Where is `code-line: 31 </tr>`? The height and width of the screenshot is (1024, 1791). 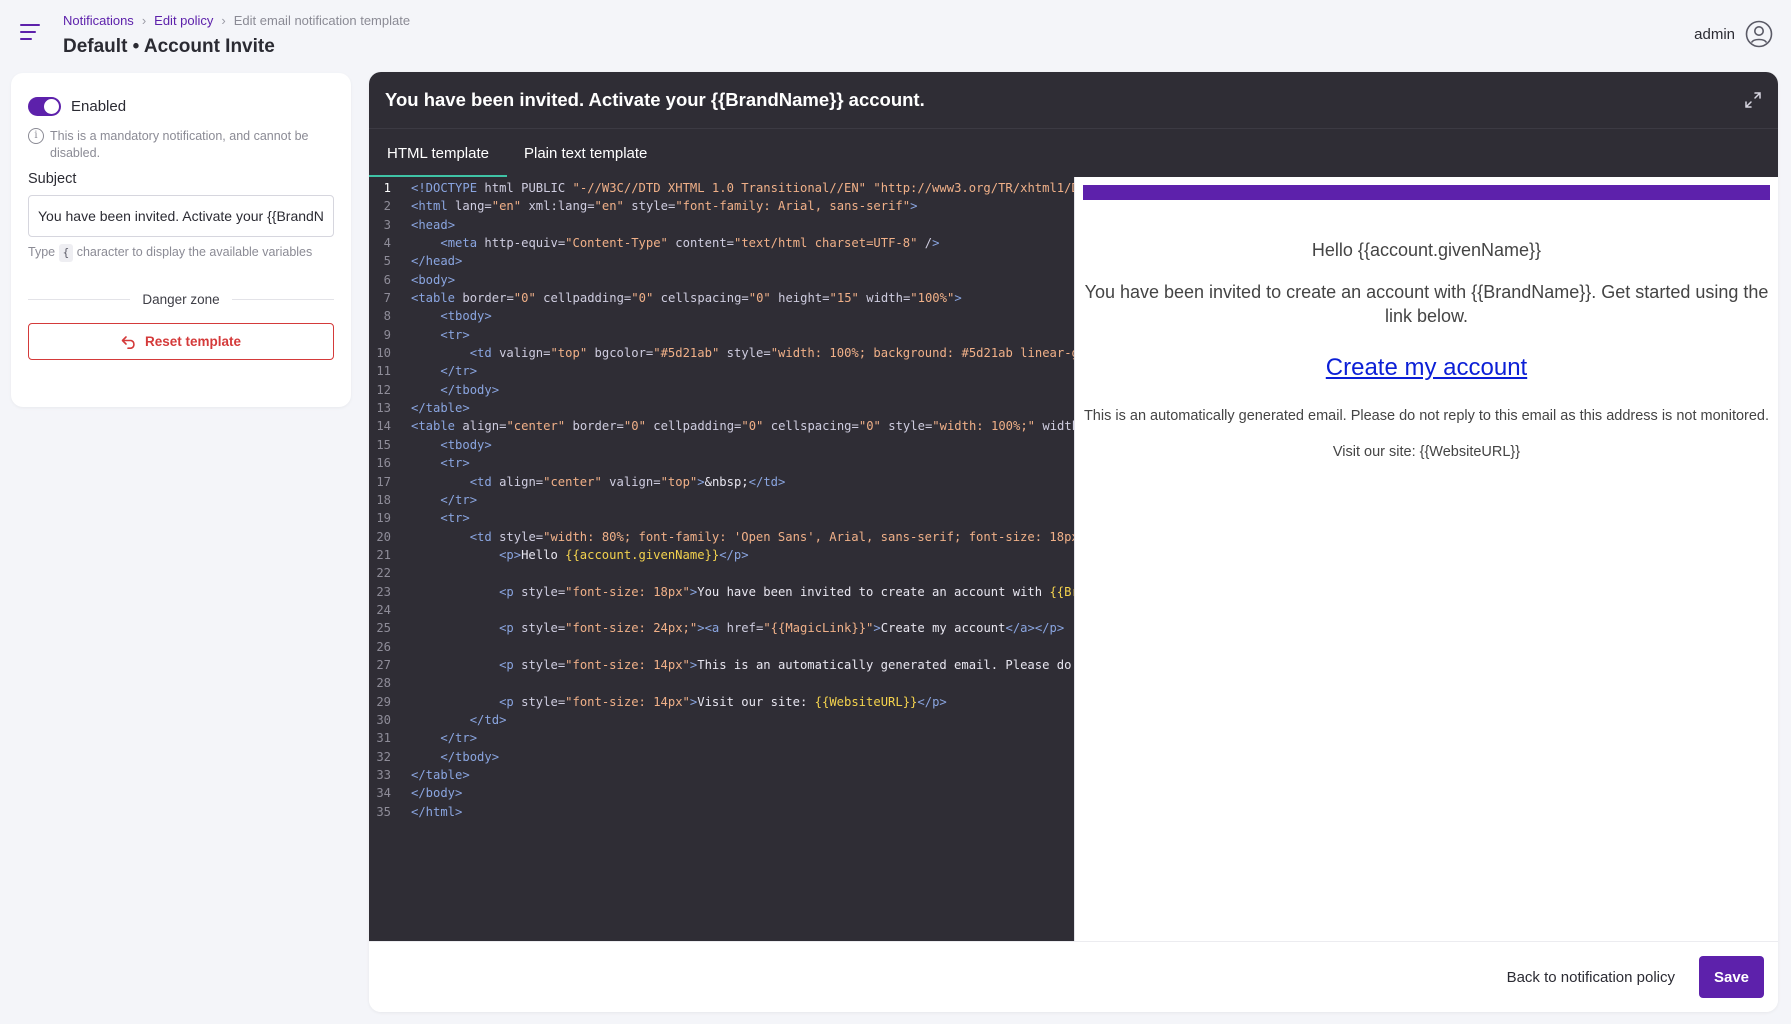 code-line: 31 </tr> is located at coordinates (721, 738).